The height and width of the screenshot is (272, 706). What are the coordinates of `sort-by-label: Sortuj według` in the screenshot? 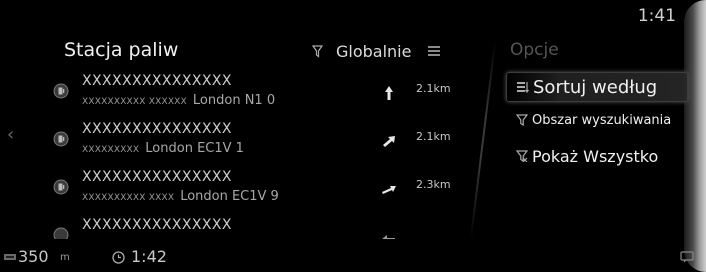 It's located at (595, 87).